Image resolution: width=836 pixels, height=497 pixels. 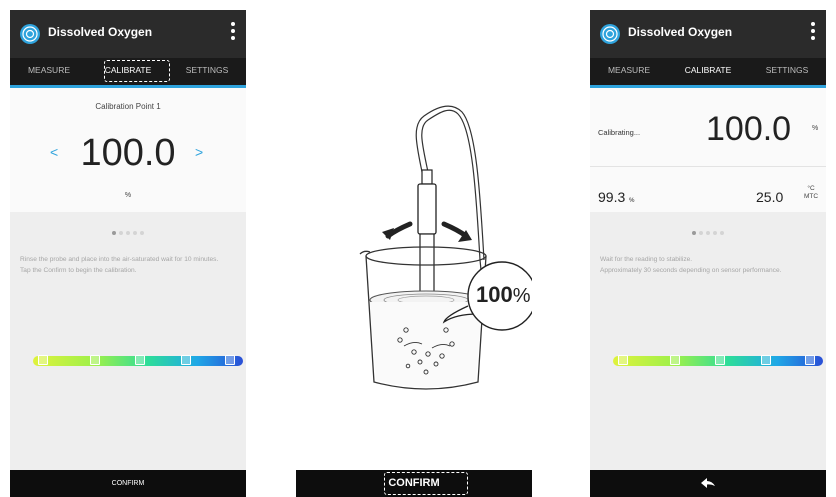 I want to click on instruction-line: Wait for the reading to stabilize., so click(x=646, y=259).